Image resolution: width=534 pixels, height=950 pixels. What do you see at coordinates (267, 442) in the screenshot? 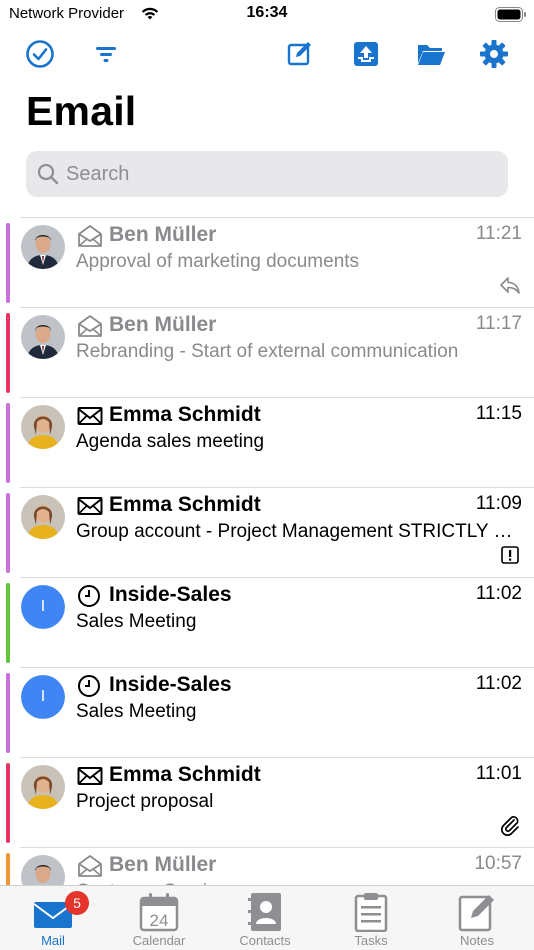
I see `mail-row: Emma Schmidt 11:15 Agenda sales meeting` at bounding box center [267, 442].